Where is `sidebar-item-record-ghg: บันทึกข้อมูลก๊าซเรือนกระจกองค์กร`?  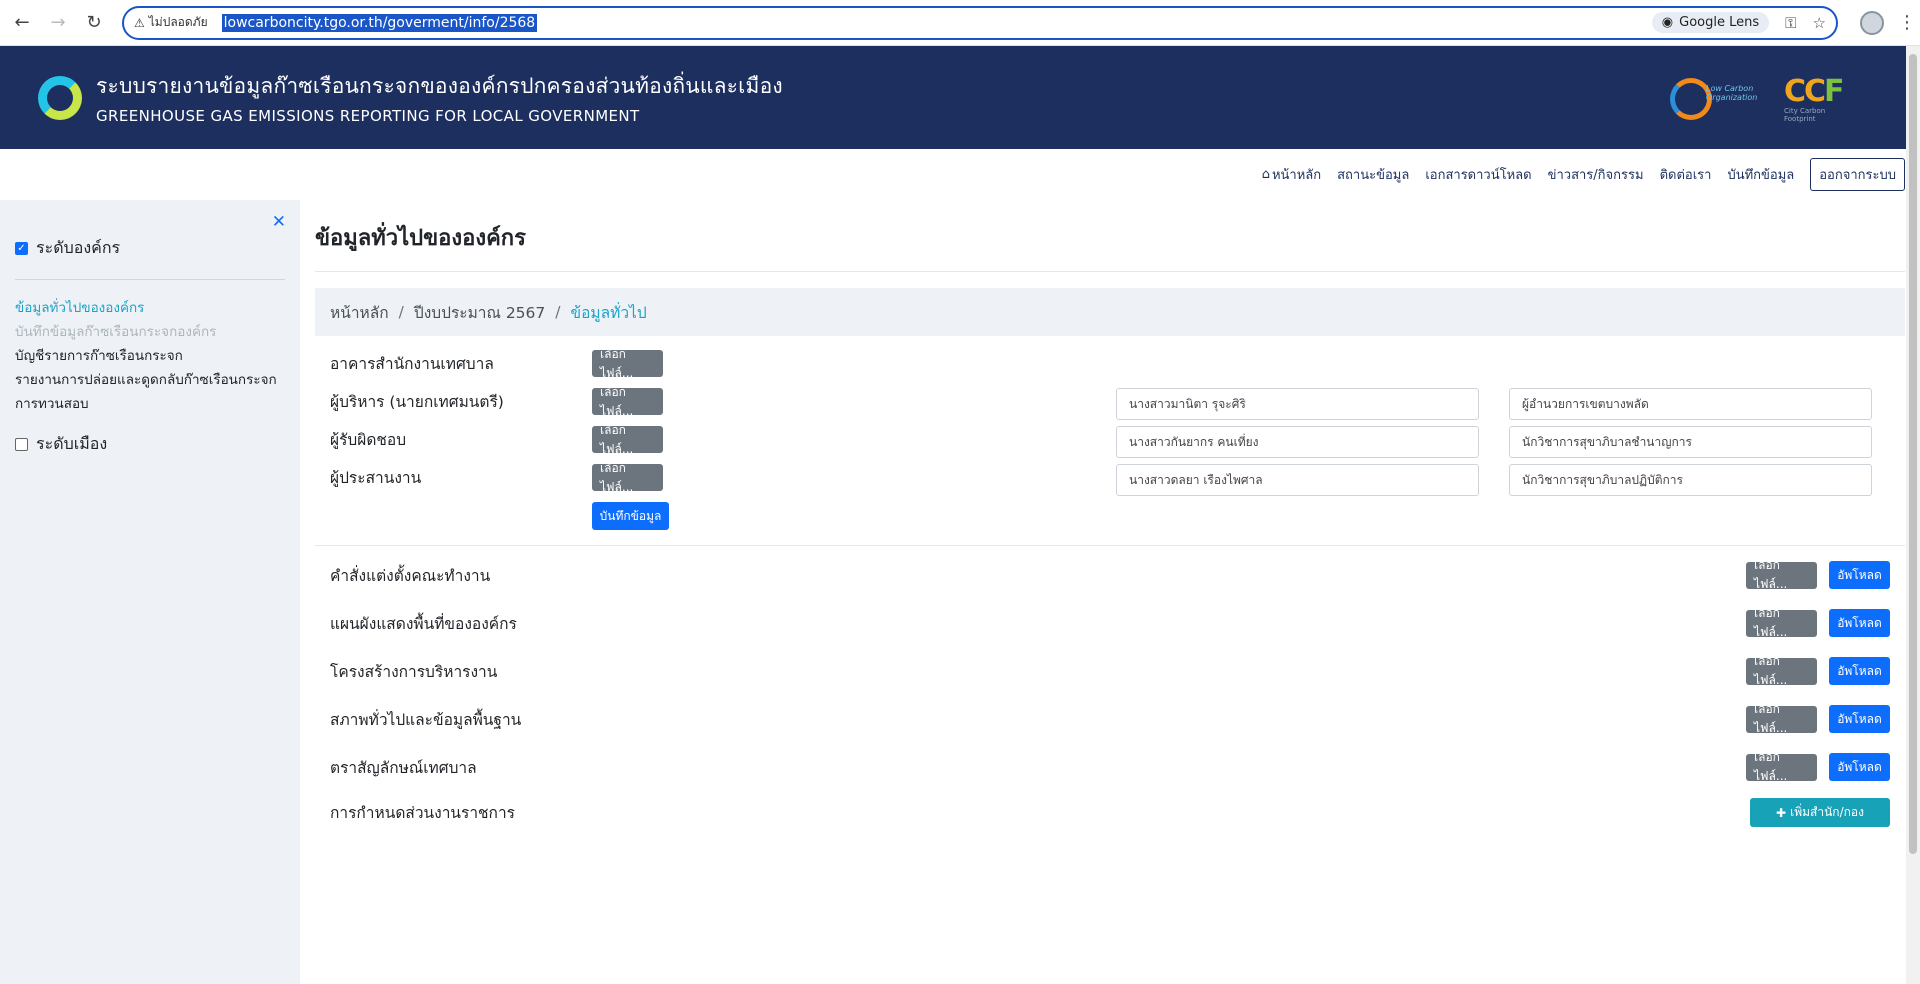
sidebar-item-record-ghg: บันทึกข้อมูลก๊าซเรือนกระจกองค์กร is located at coordinates (150, 332).